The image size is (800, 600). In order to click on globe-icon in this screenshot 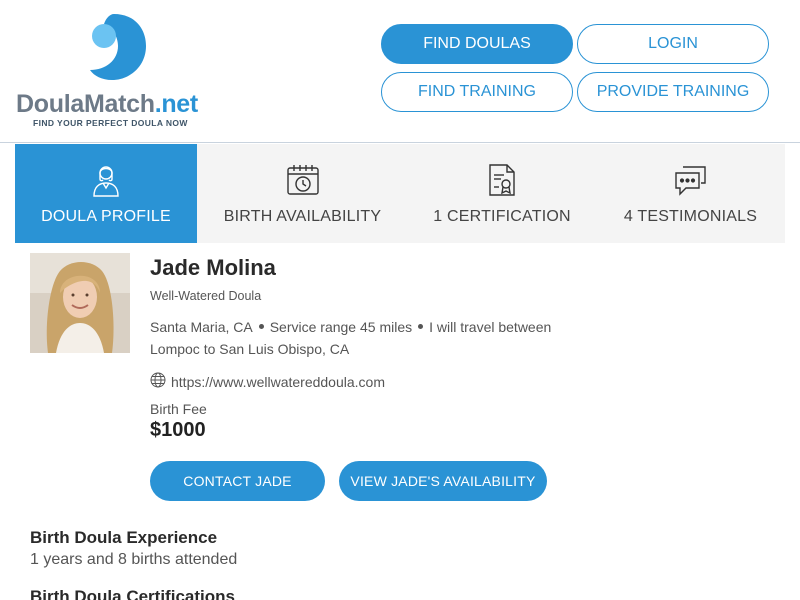, I will do `click(158, 381)`.